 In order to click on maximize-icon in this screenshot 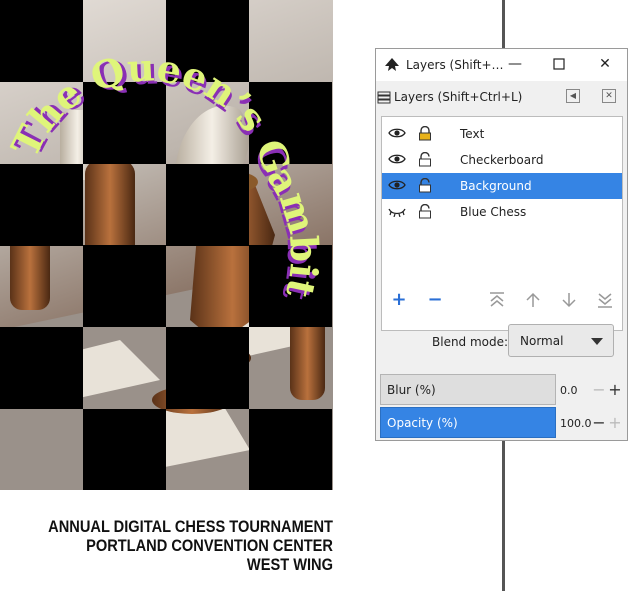, I will do `click(559, 64)`.